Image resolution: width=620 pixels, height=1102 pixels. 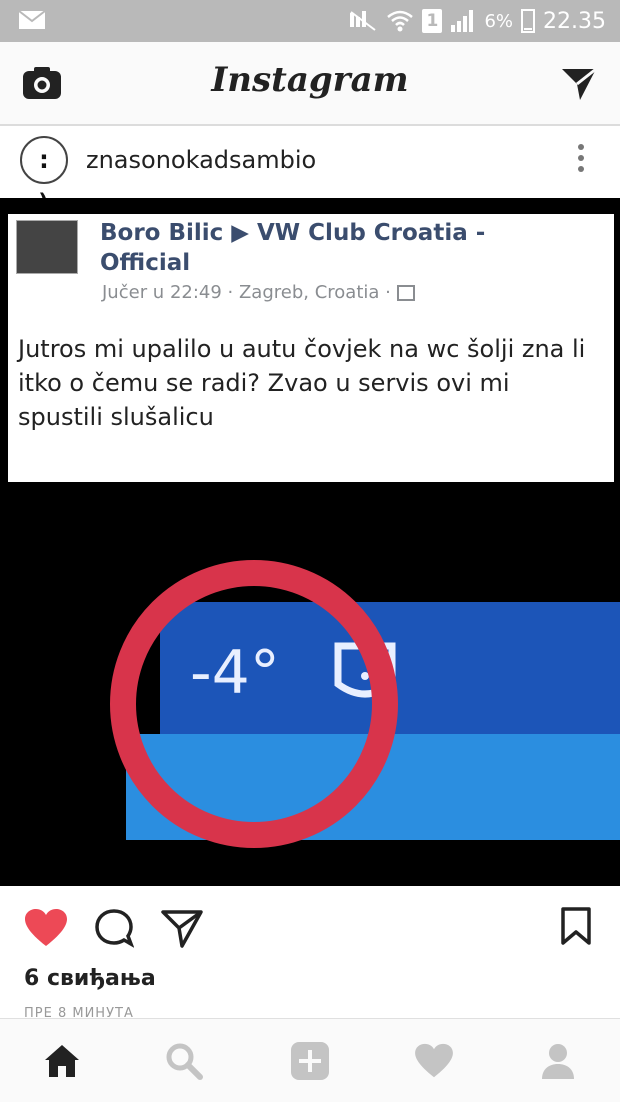 I want to click on battery-percent: 6%, so click(x=499, y=21).